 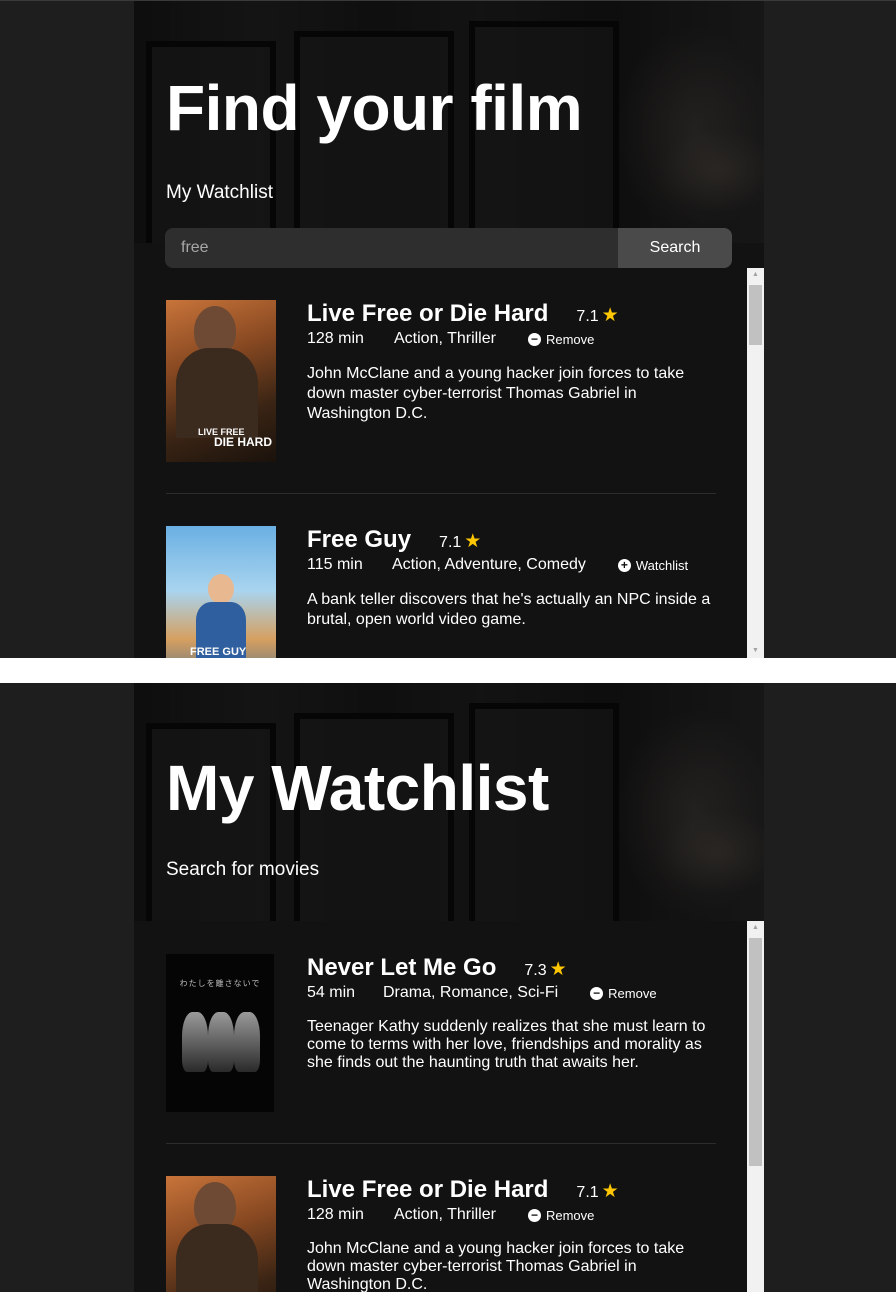 I want to click on search-button: Search, so click(x=675, y=248).